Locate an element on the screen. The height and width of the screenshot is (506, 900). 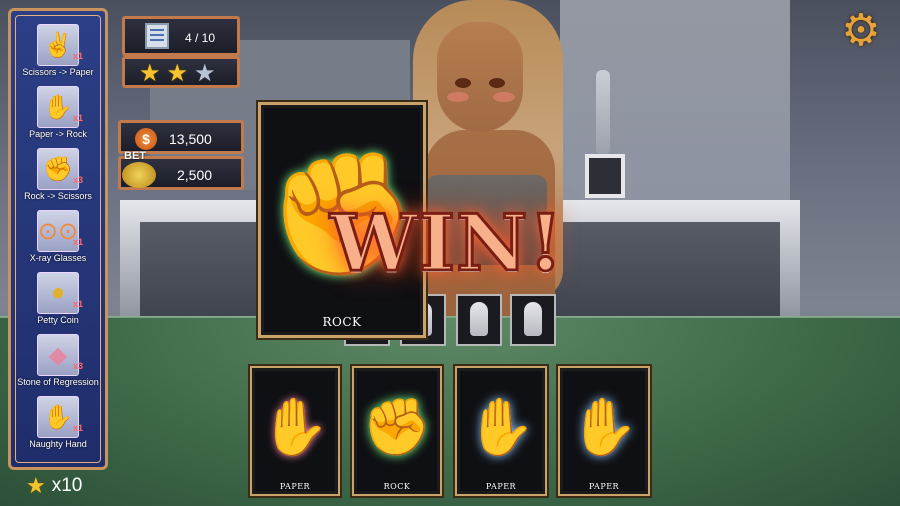
bet-amount: 2,500 is located at coordinates (195, 175).